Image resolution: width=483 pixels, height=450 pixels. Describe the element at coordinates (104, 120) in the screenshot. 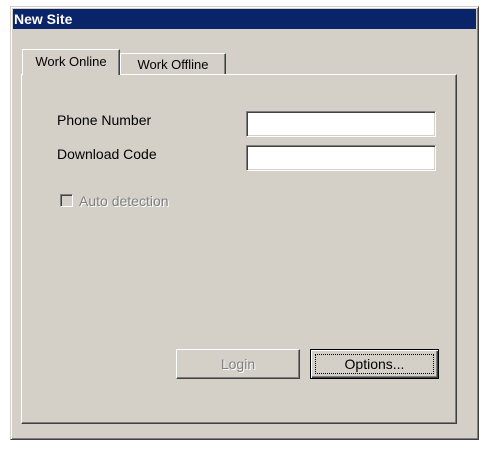

I see `phone-number-label: Phone Number` at that location.